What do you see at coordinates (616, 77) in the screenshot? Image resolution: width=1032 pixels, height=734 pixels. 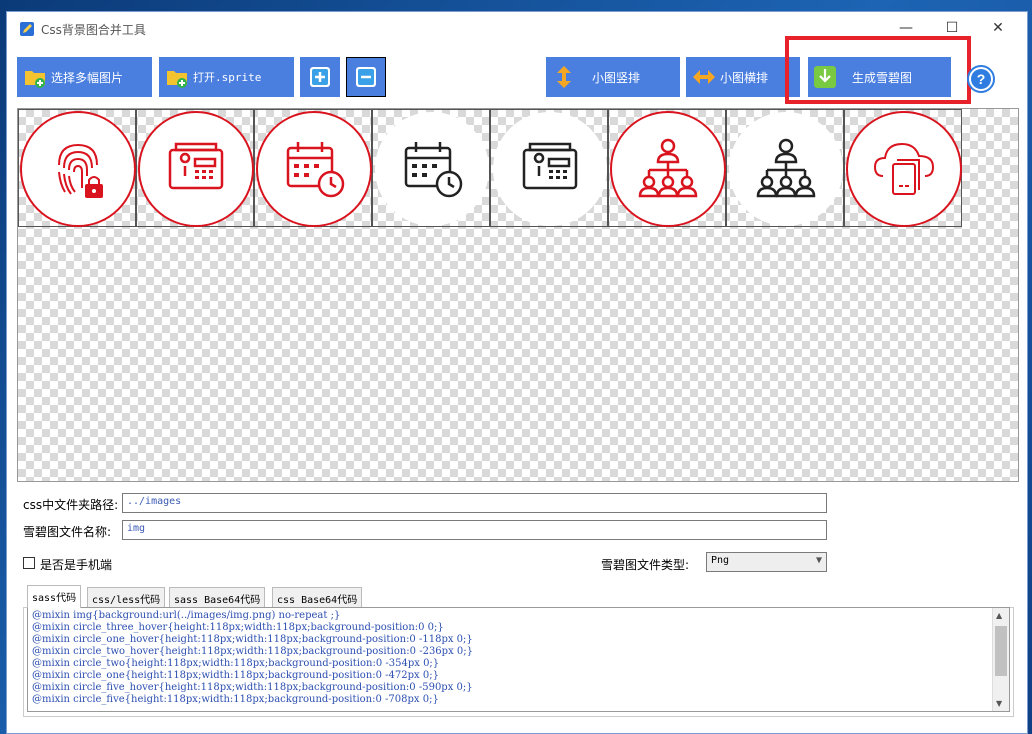 I see `vertical-arrange-label: 小图竖排` at bounding box center [616, 77].